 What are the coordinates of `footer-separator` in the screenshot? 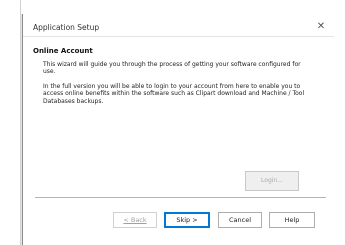 It's located at (180, 197).